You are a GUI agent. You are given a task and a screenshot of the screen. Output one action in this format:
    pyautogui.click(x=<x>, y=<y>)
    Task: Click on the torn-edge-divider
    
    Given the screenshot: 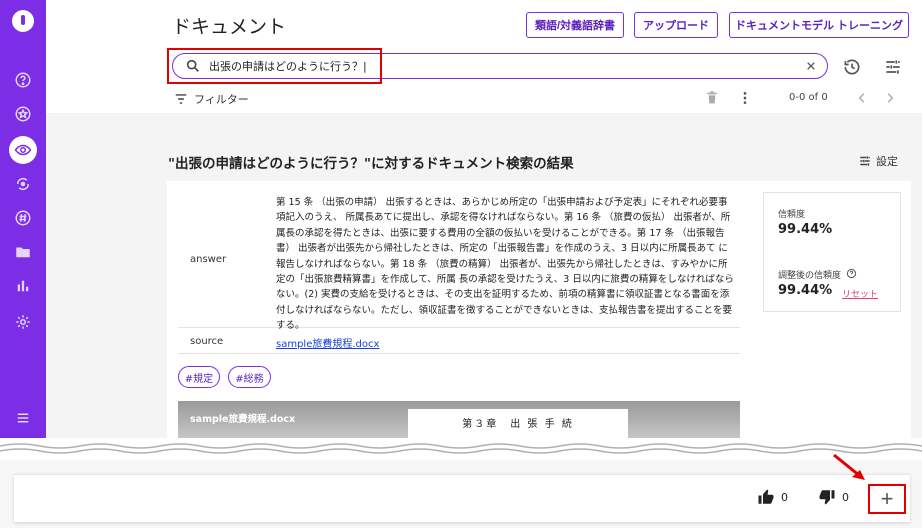 What is the action you would take?
    pyautogui.click(x=461, y=446)
    